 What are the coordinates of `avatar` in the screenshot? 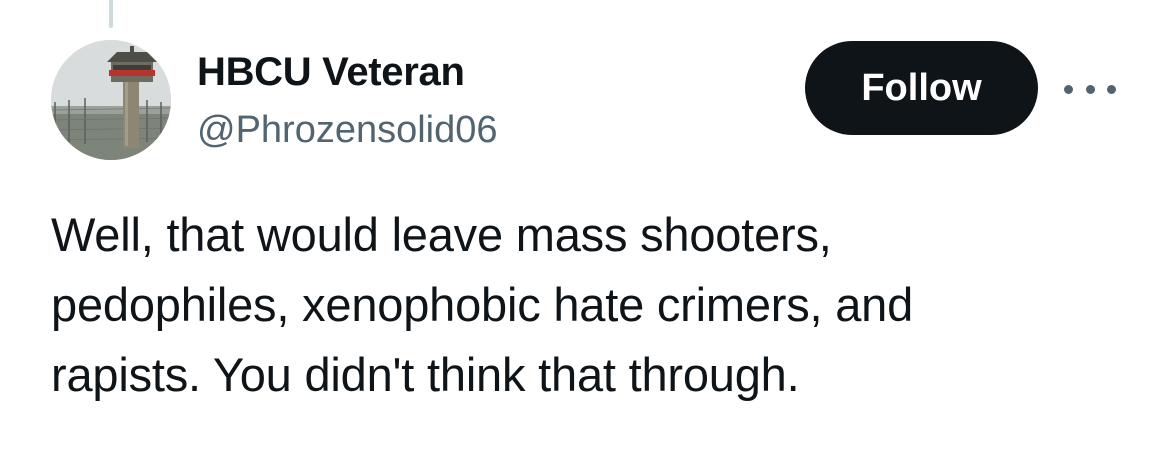 It's located at (111, 100).